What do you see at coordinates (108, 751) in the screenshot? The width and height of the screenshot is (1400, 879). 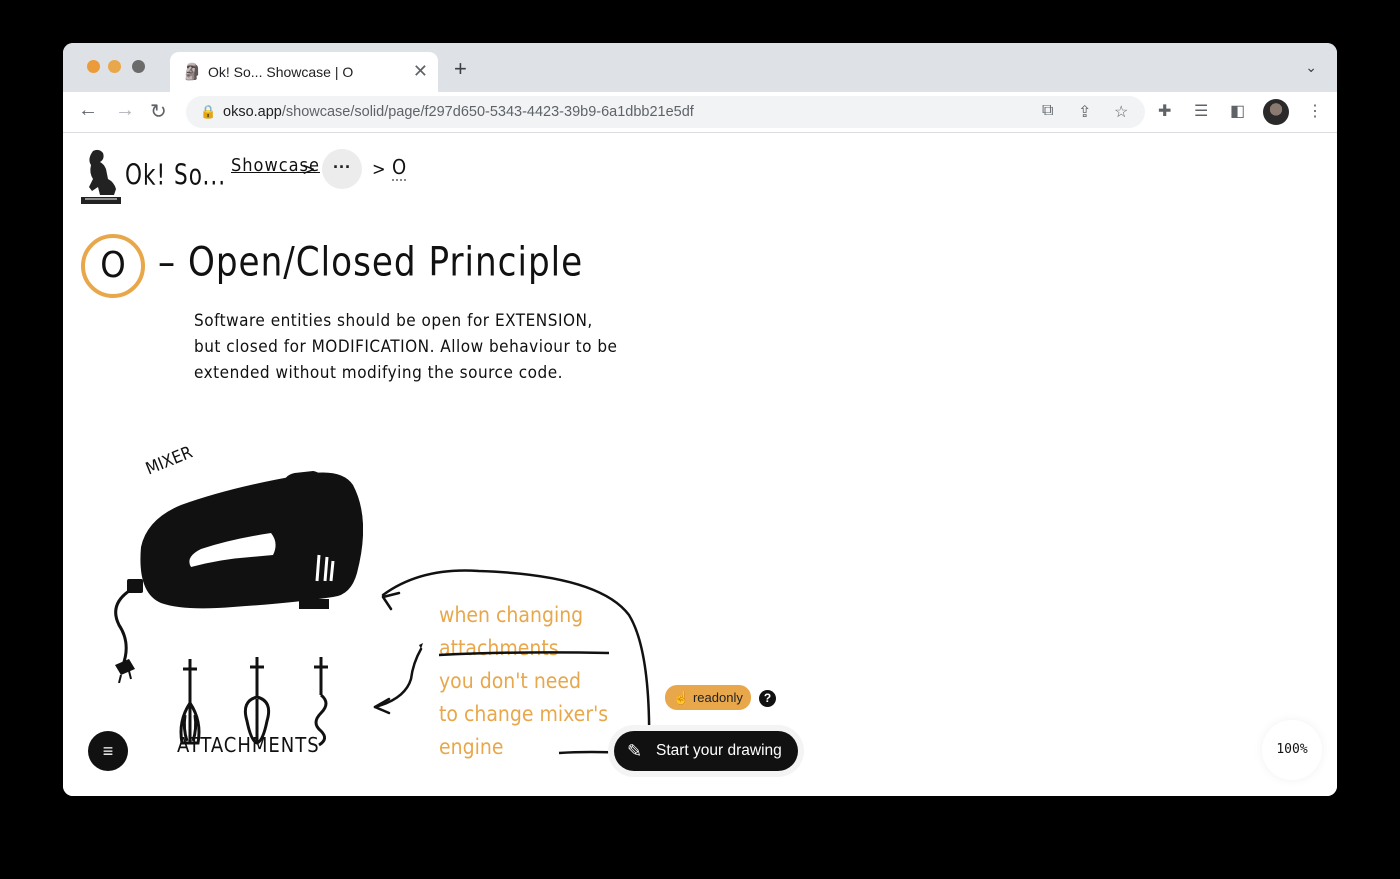 I see `main-menu-button: ≡` at bounding box center [108, 751].